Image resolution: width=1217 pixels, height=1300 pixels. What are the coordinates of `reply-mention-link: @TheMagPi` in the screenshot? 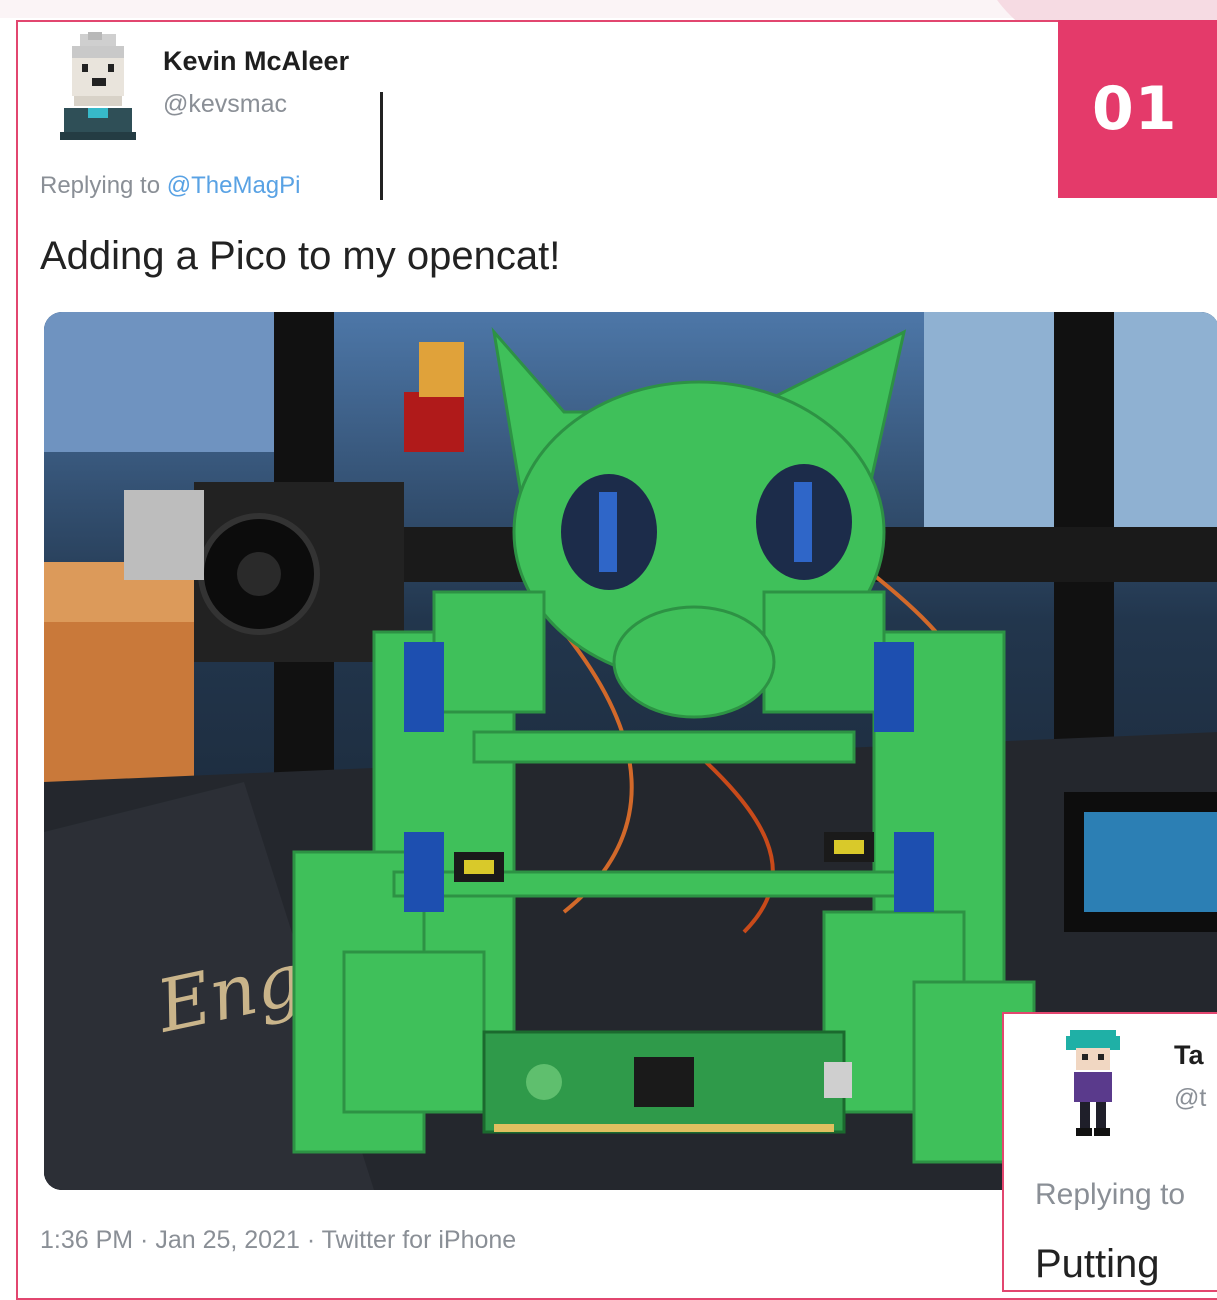 It's located at (234, 185).